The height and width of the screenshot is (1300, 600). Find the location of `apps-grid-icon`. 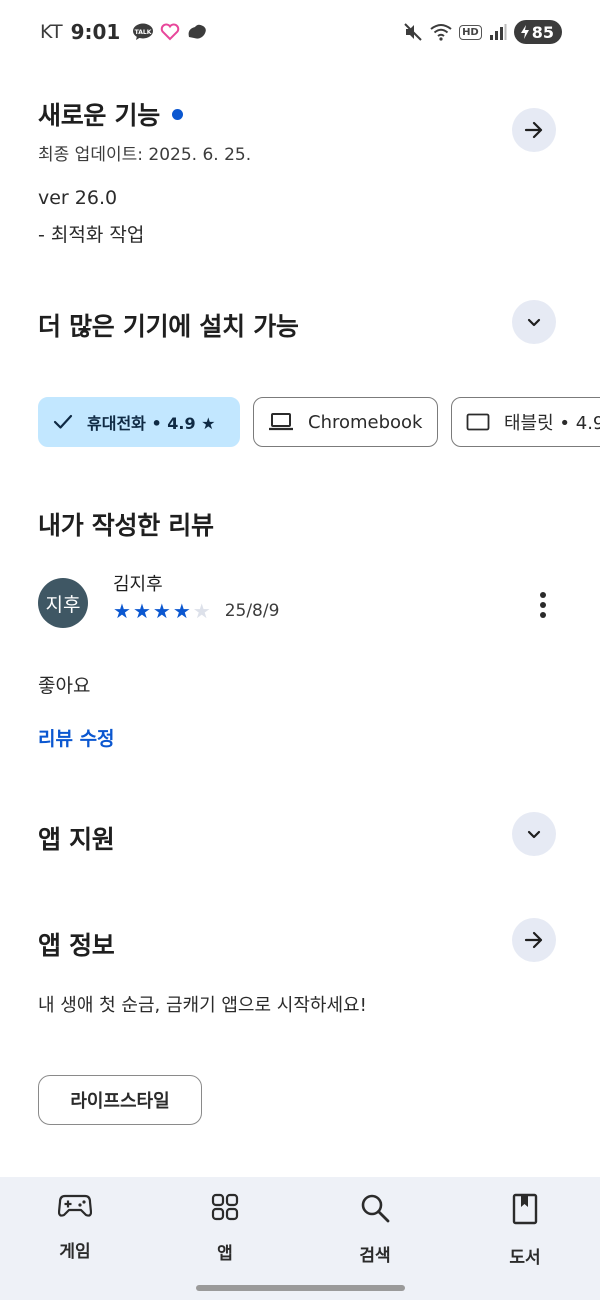

apps-grid-icon is located at coordinates (225, 1207).